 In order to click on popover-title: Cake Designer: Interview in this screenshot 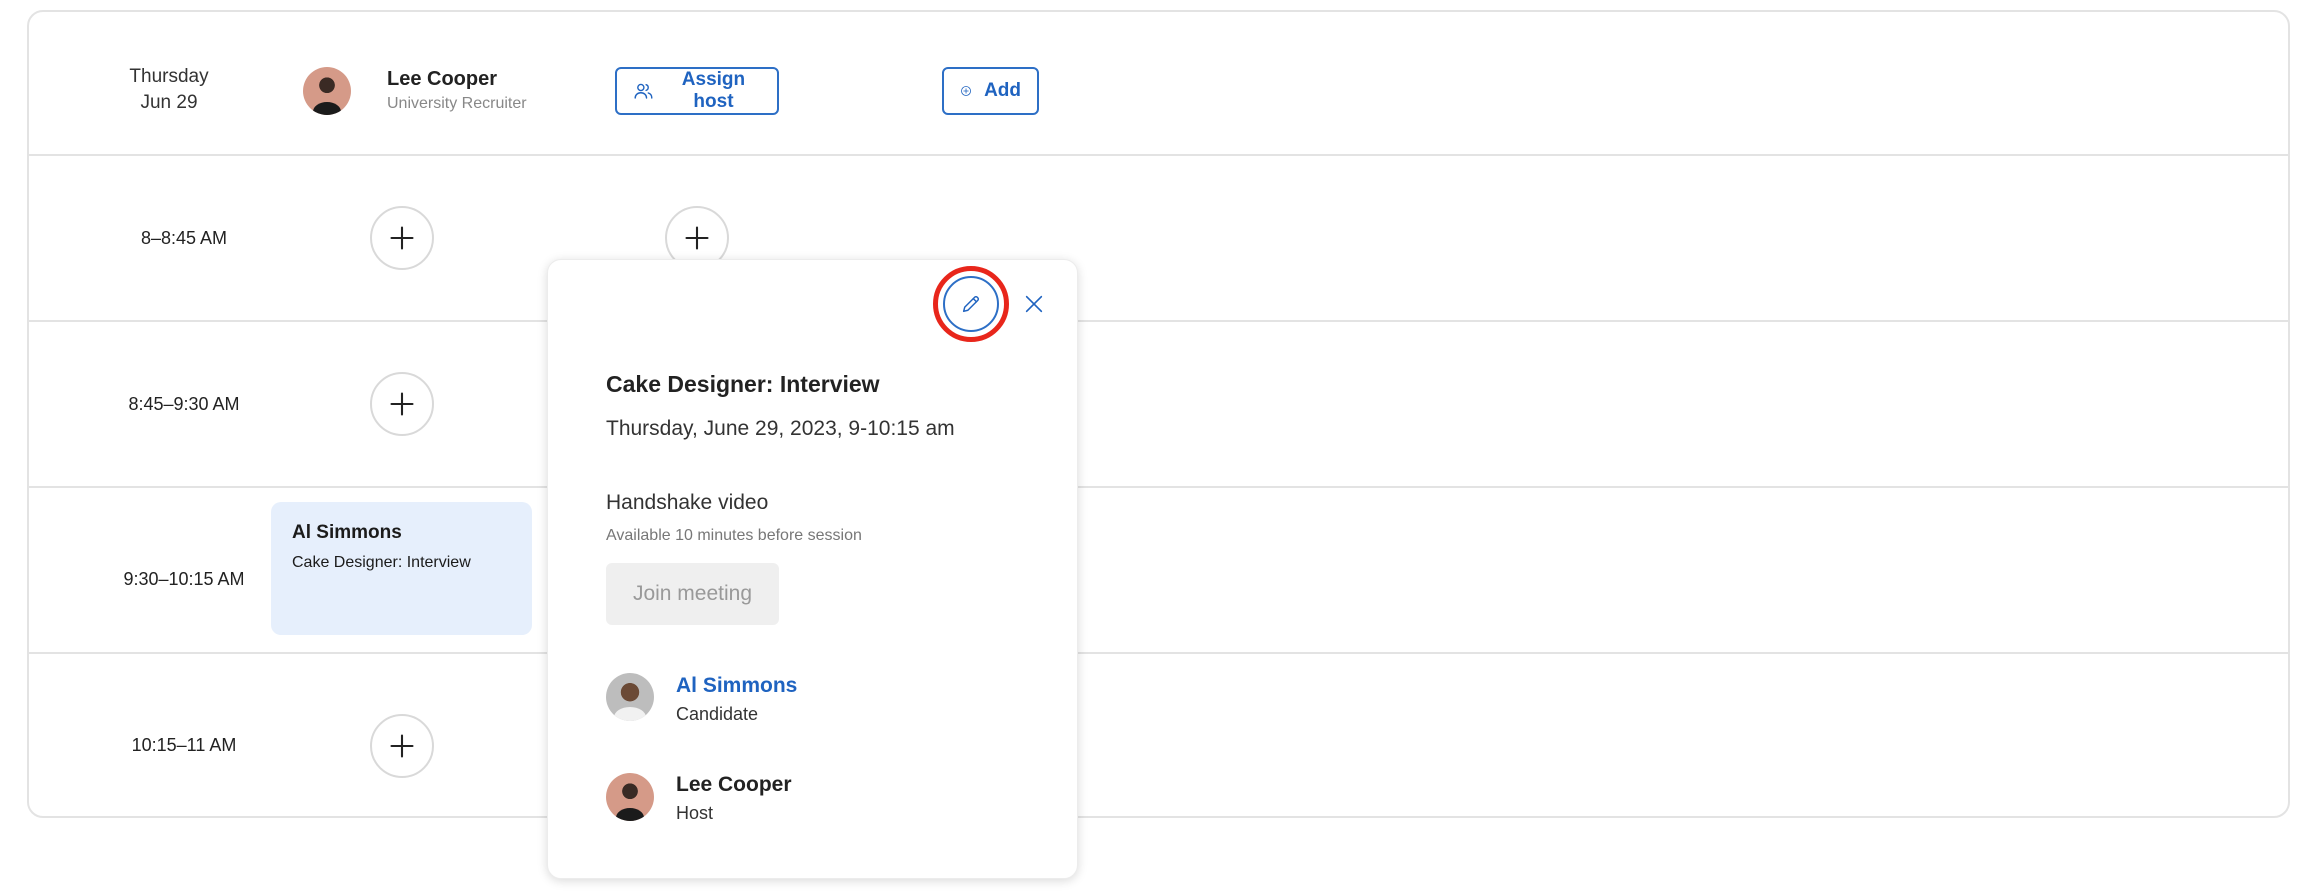, I will do `click(743, 384)`.